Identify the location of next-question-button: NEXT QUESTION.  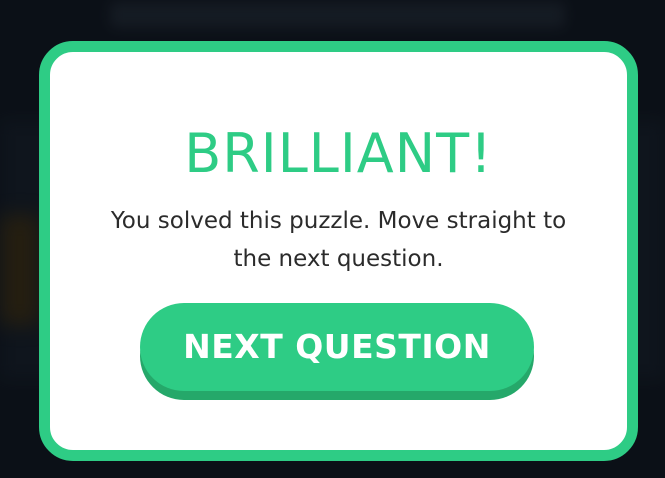
(337, 347).